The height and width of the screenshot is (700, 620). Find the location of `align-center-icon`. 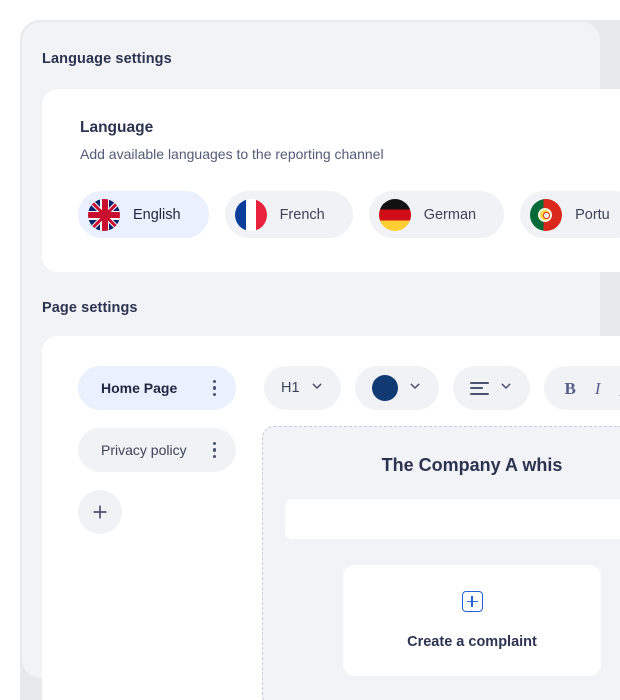

align-center-icon is located at coordinates (479, 388).